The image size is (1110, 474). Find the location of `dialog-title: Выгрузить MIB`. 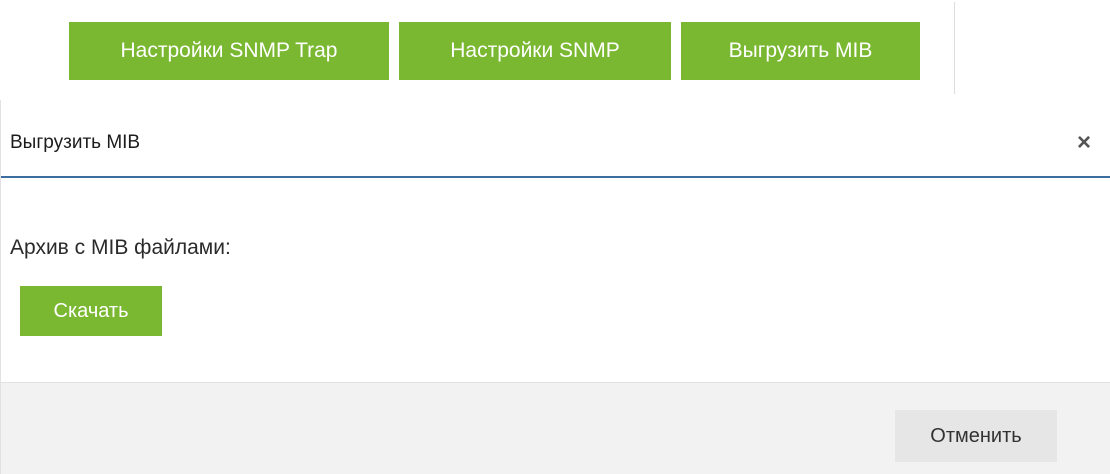

dialog-title: Выгрузить MIB is located at coordinates (75, 142).